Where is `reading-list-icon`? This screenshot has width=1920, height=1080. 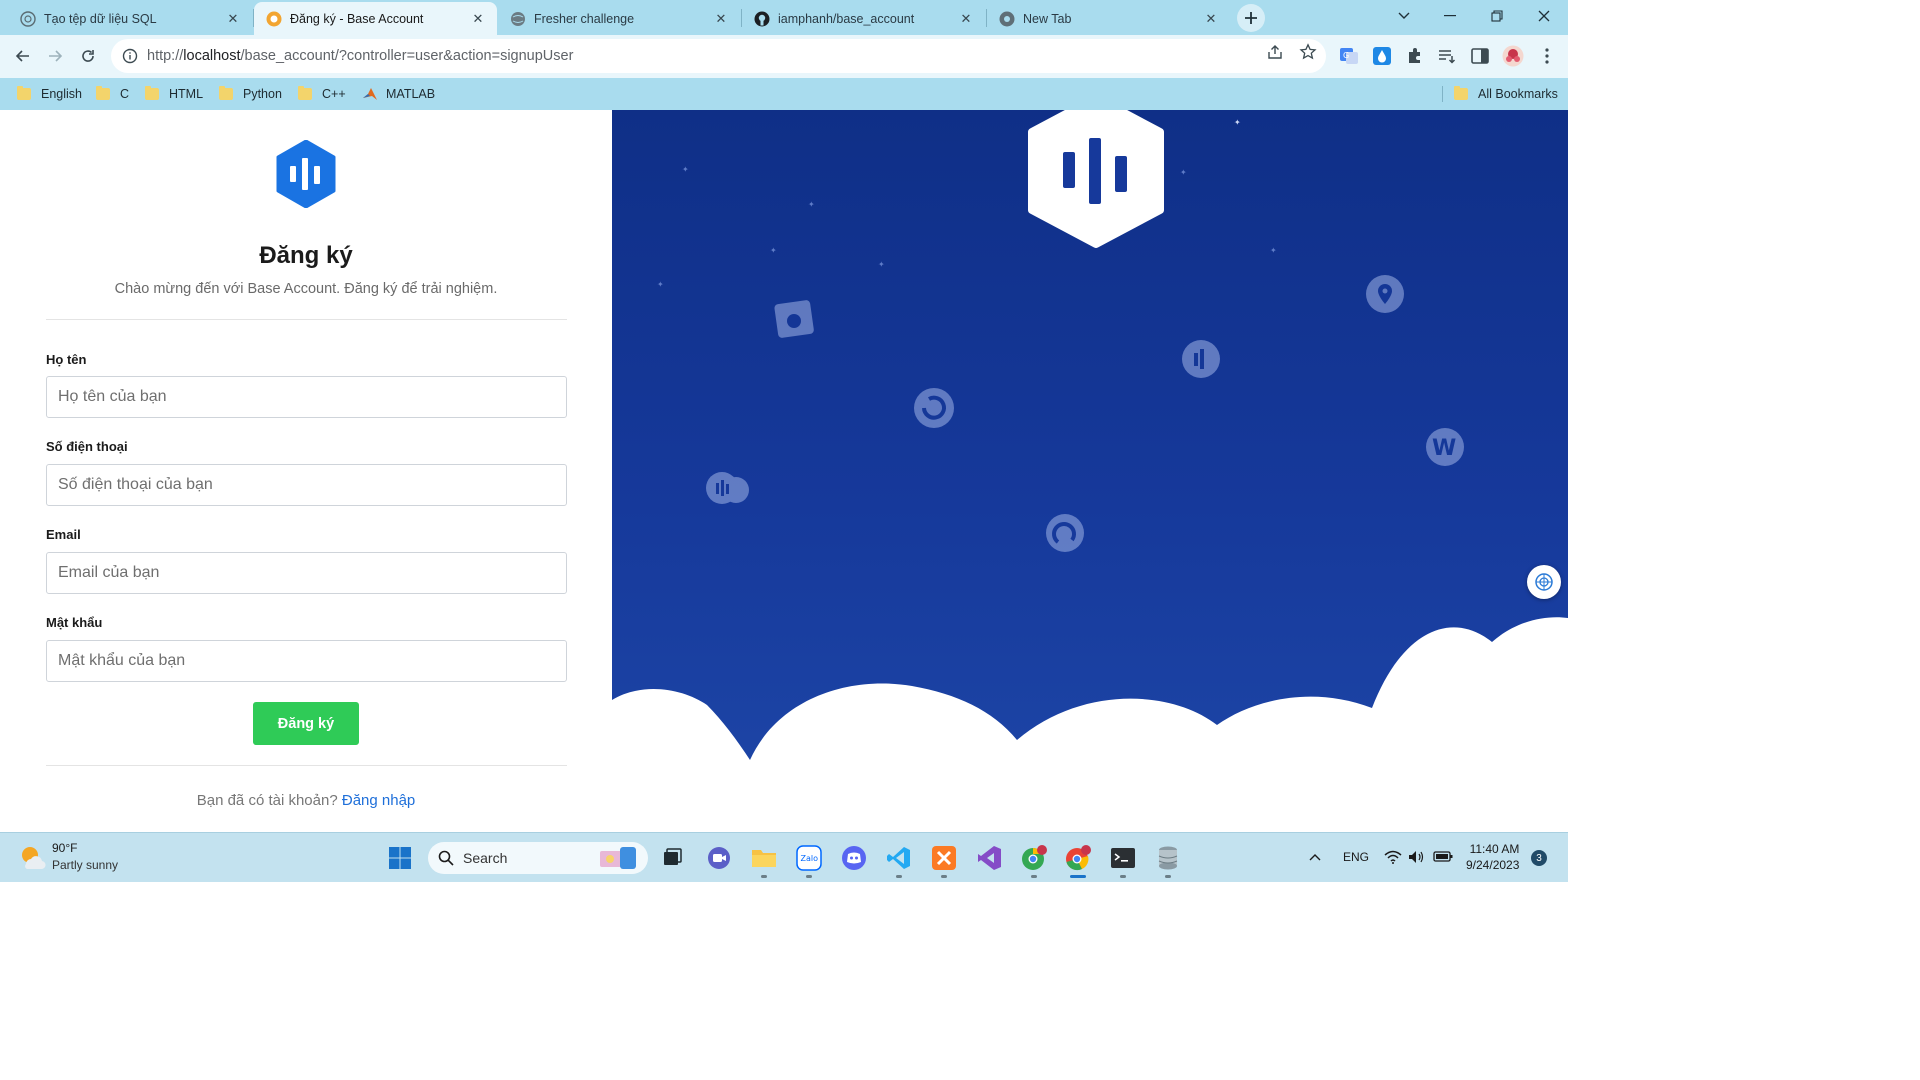 reading-list-icon is located at coordinates (1447, 56).